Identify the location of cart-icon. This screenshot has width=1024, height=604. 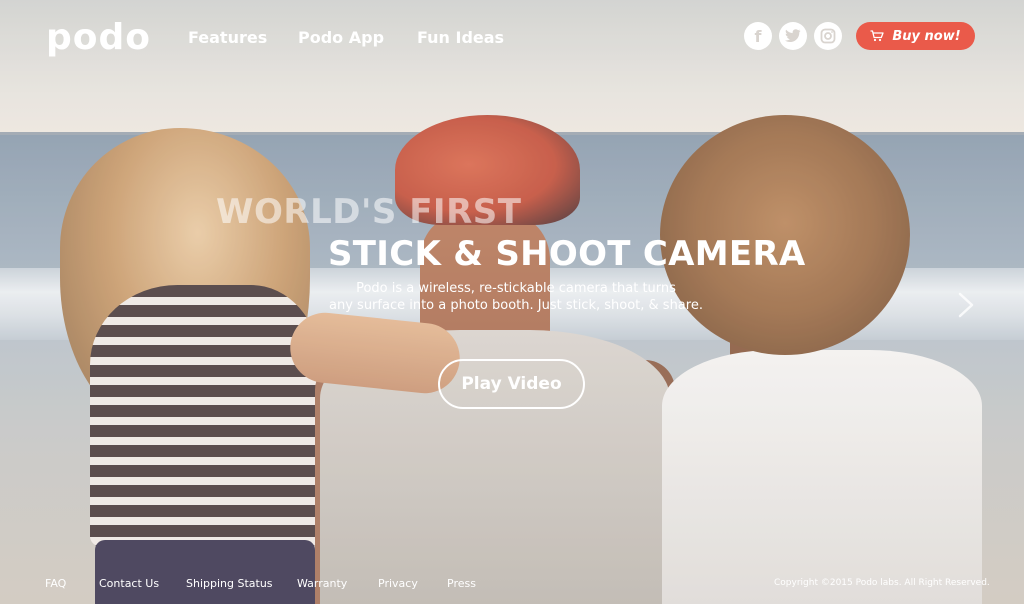
(877, 36).